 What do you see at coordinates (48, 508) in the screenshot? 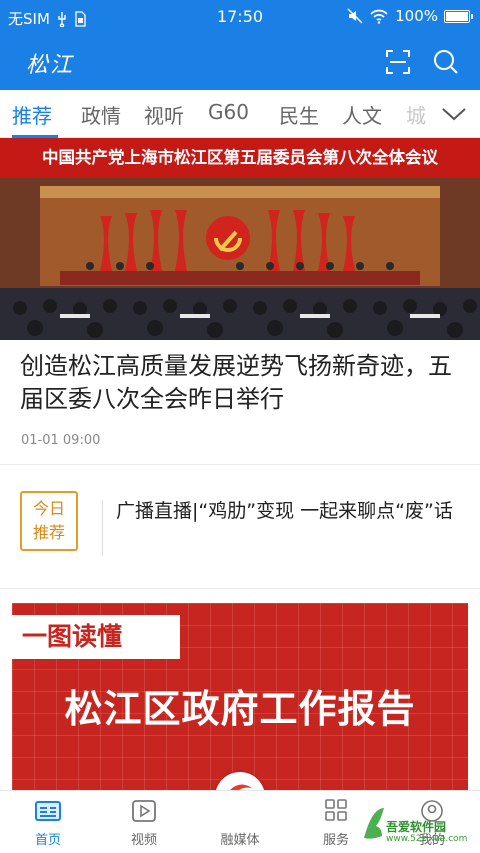
I see `badge-line-1: 今日` at bounding box center [48, 508].